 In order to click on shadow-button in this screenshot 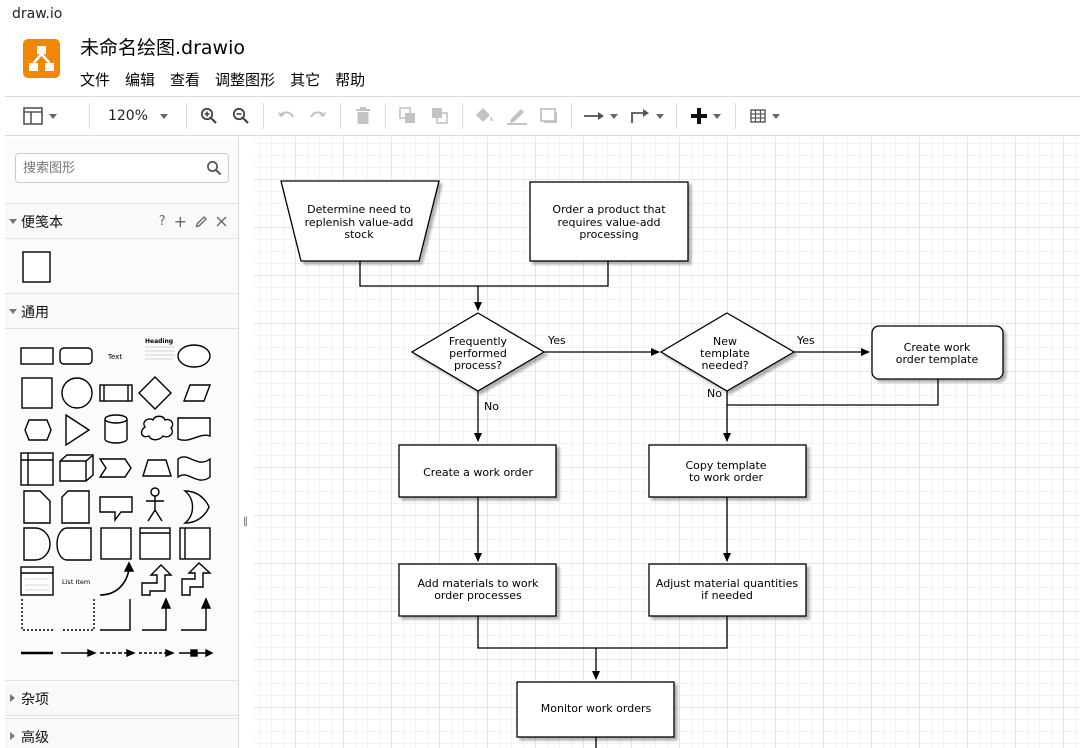, I will do `click(549, 116)`.